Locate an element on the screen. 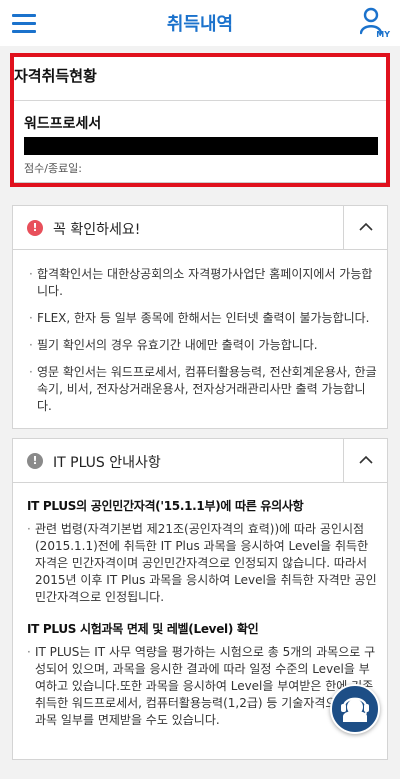 The image size is (400, 779). my-label: MY is located at coordinates (383, 34).